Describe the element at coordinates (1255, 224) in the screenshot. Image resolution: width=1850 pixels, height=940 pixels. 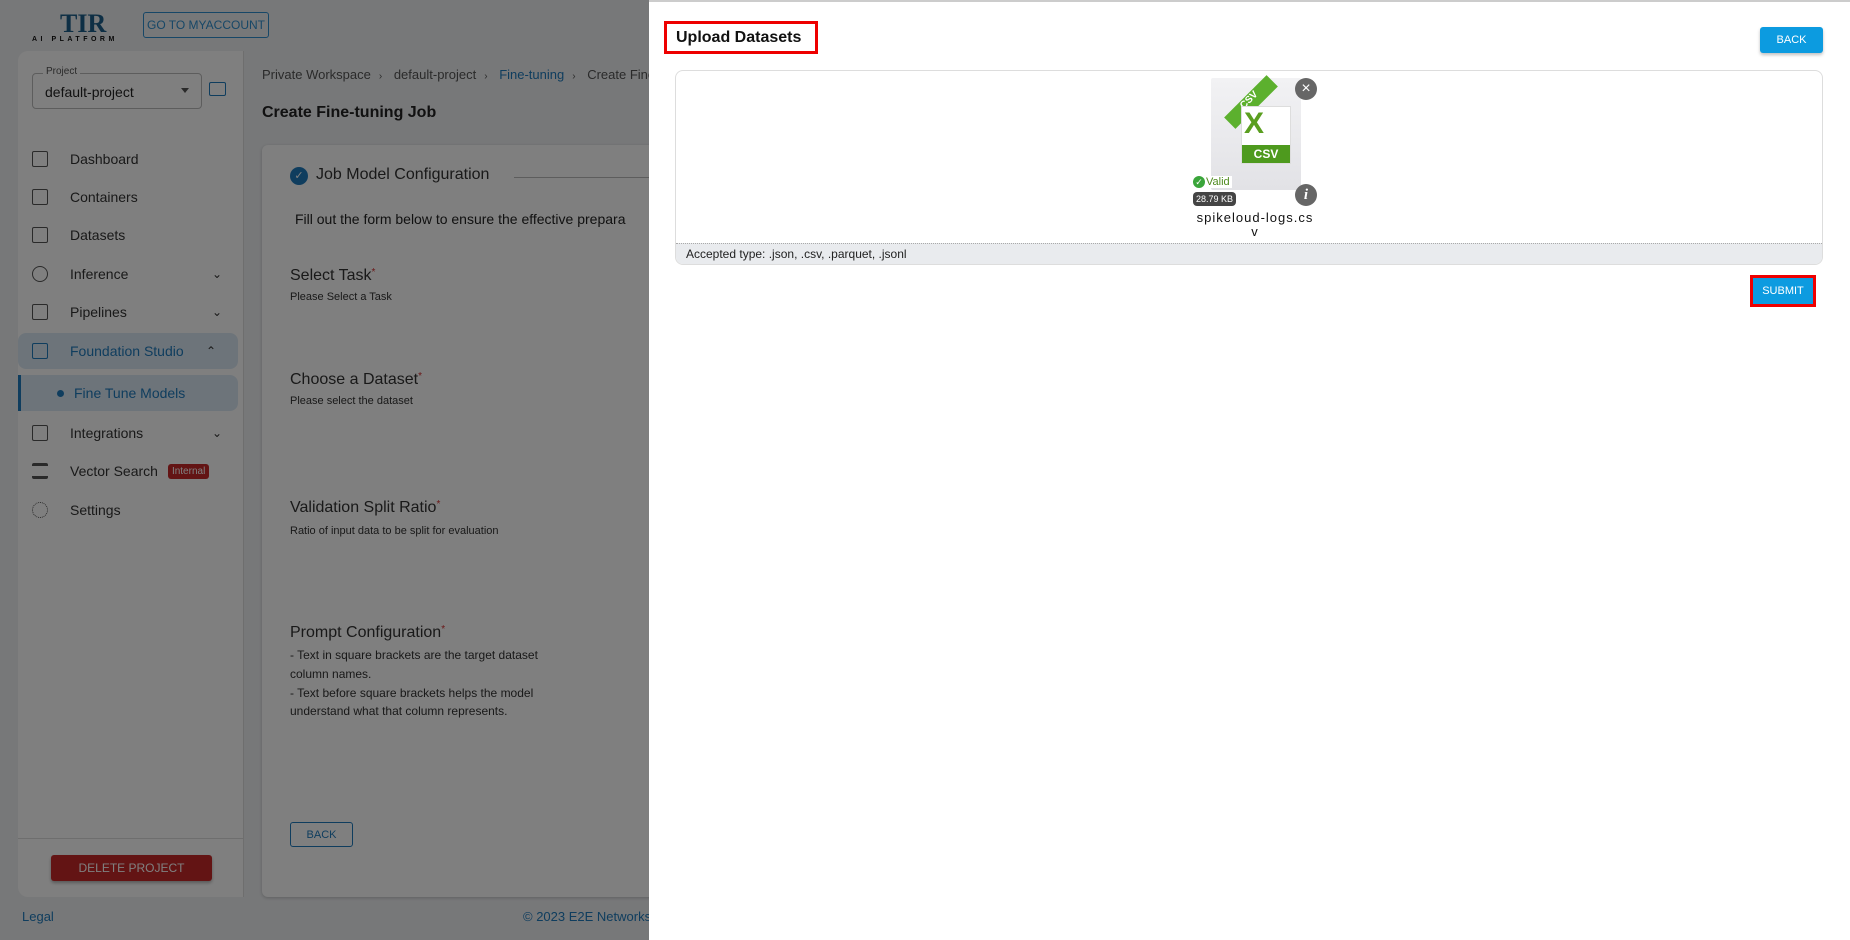
I see `file-name: spikeloud-logs.csv` at that location.